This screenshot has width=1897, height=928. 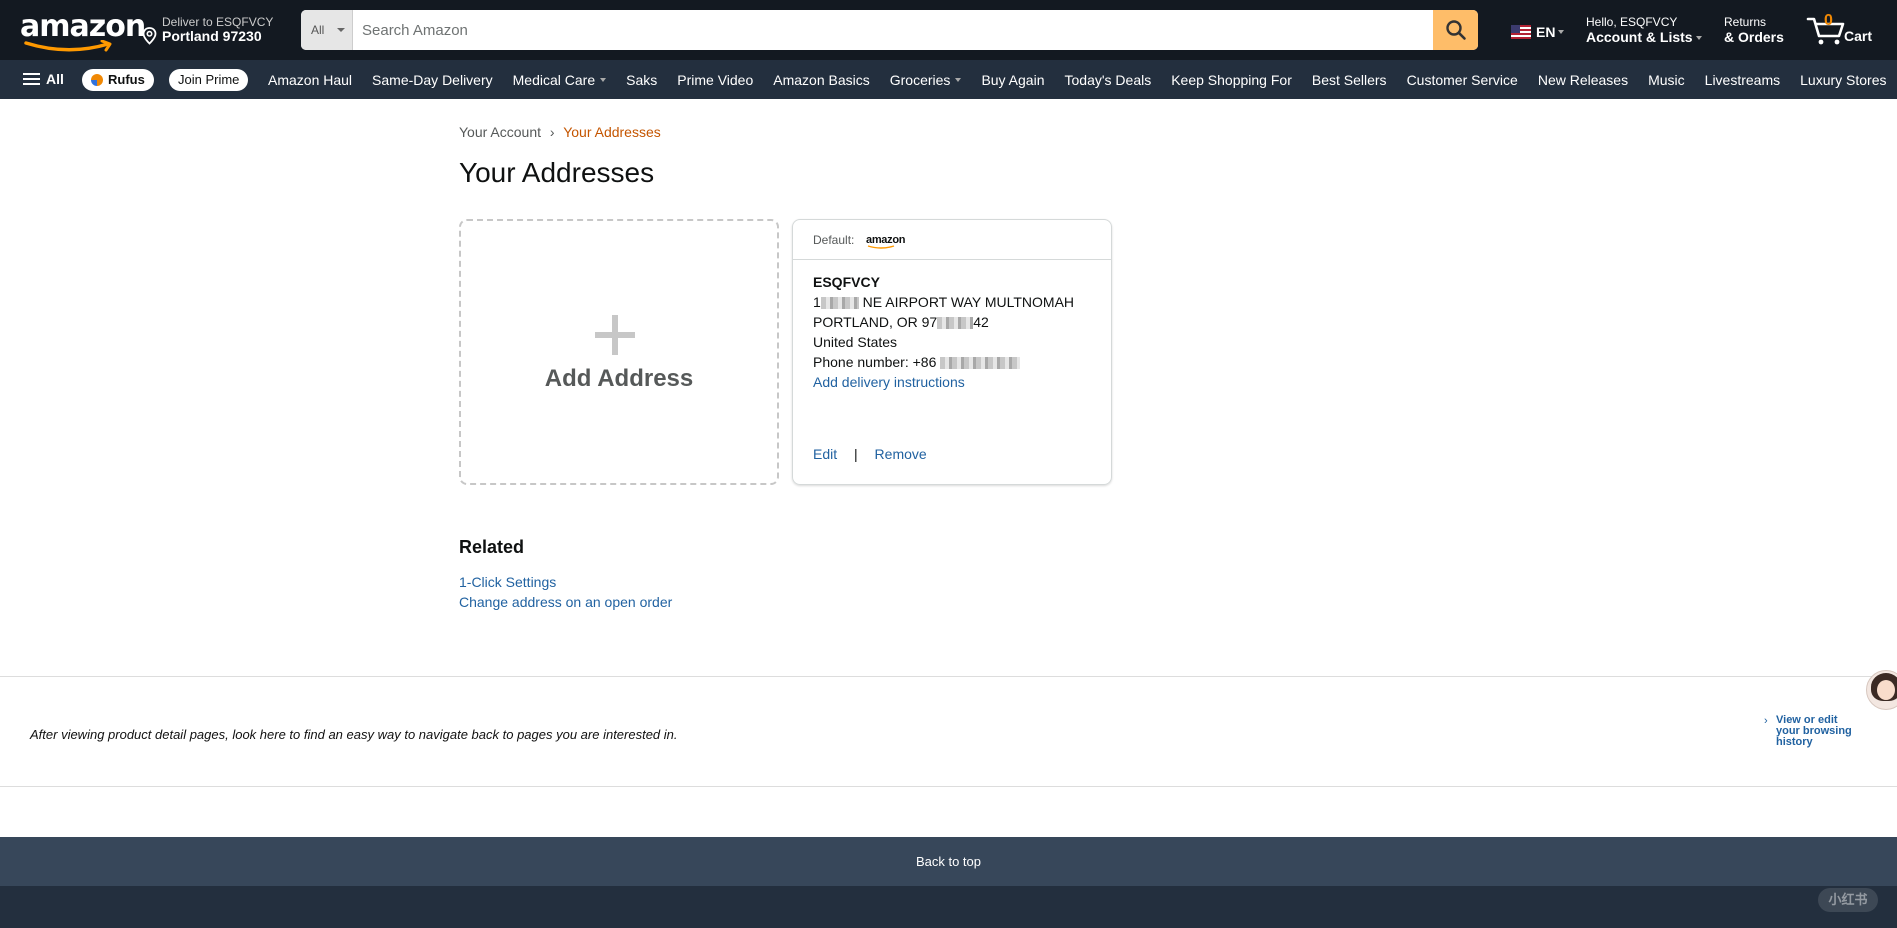 I want to click on subnav-link-label: Amazon Haul, so click(x=310, y=79).